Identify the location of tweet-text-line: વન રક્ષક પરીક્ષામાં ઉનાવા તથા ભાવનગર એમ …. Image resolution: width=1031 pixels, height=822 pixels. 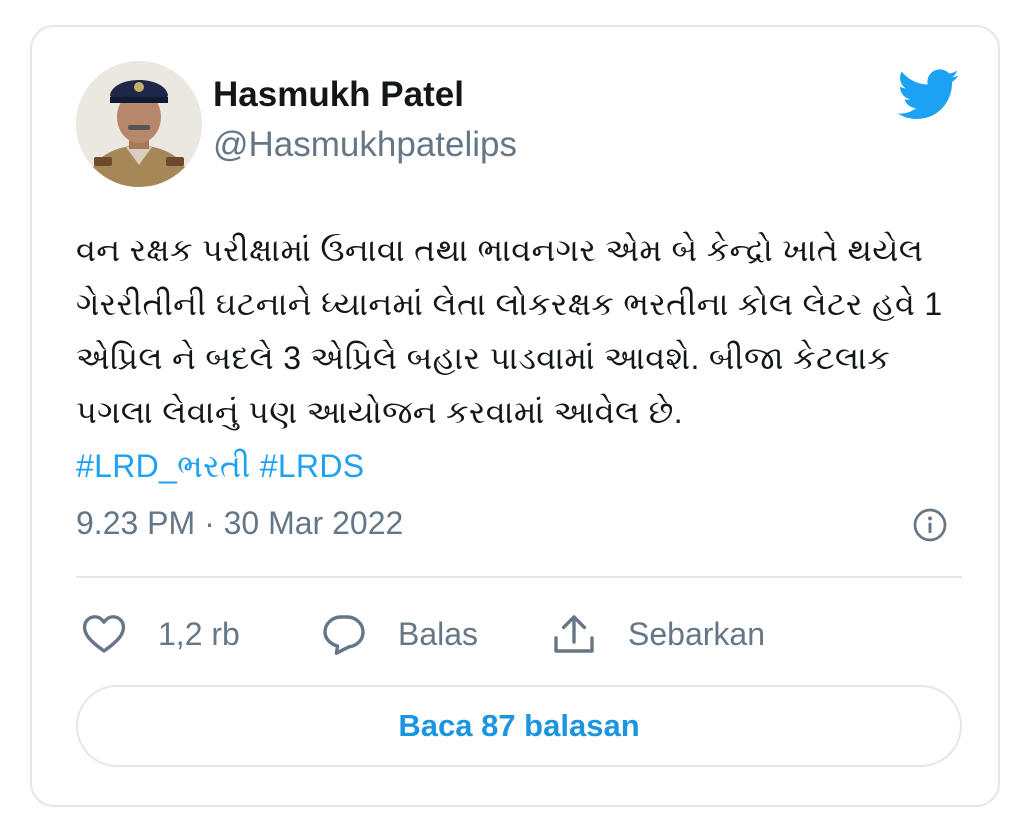
(500, 250).